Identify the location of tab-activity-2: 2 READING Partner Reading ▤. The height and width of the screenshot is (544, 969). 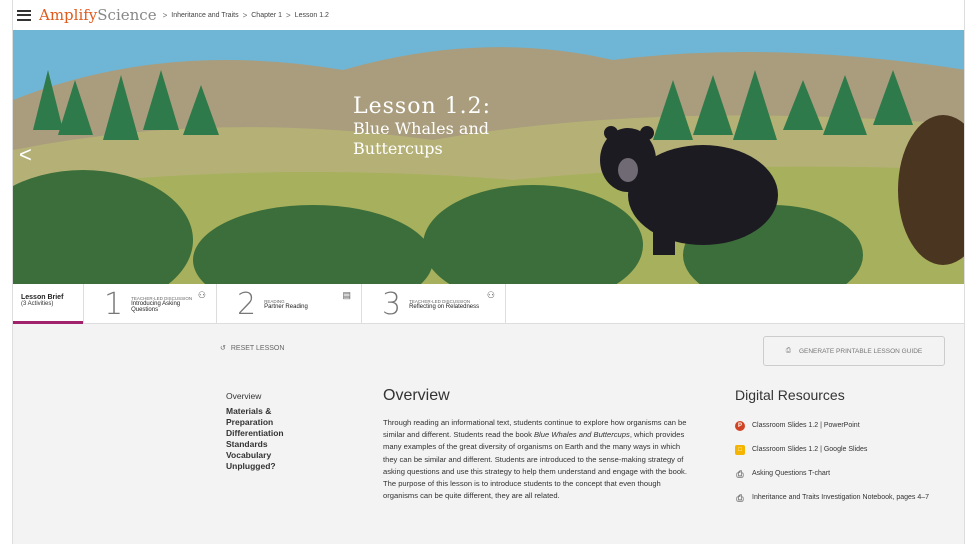
(288, 304).